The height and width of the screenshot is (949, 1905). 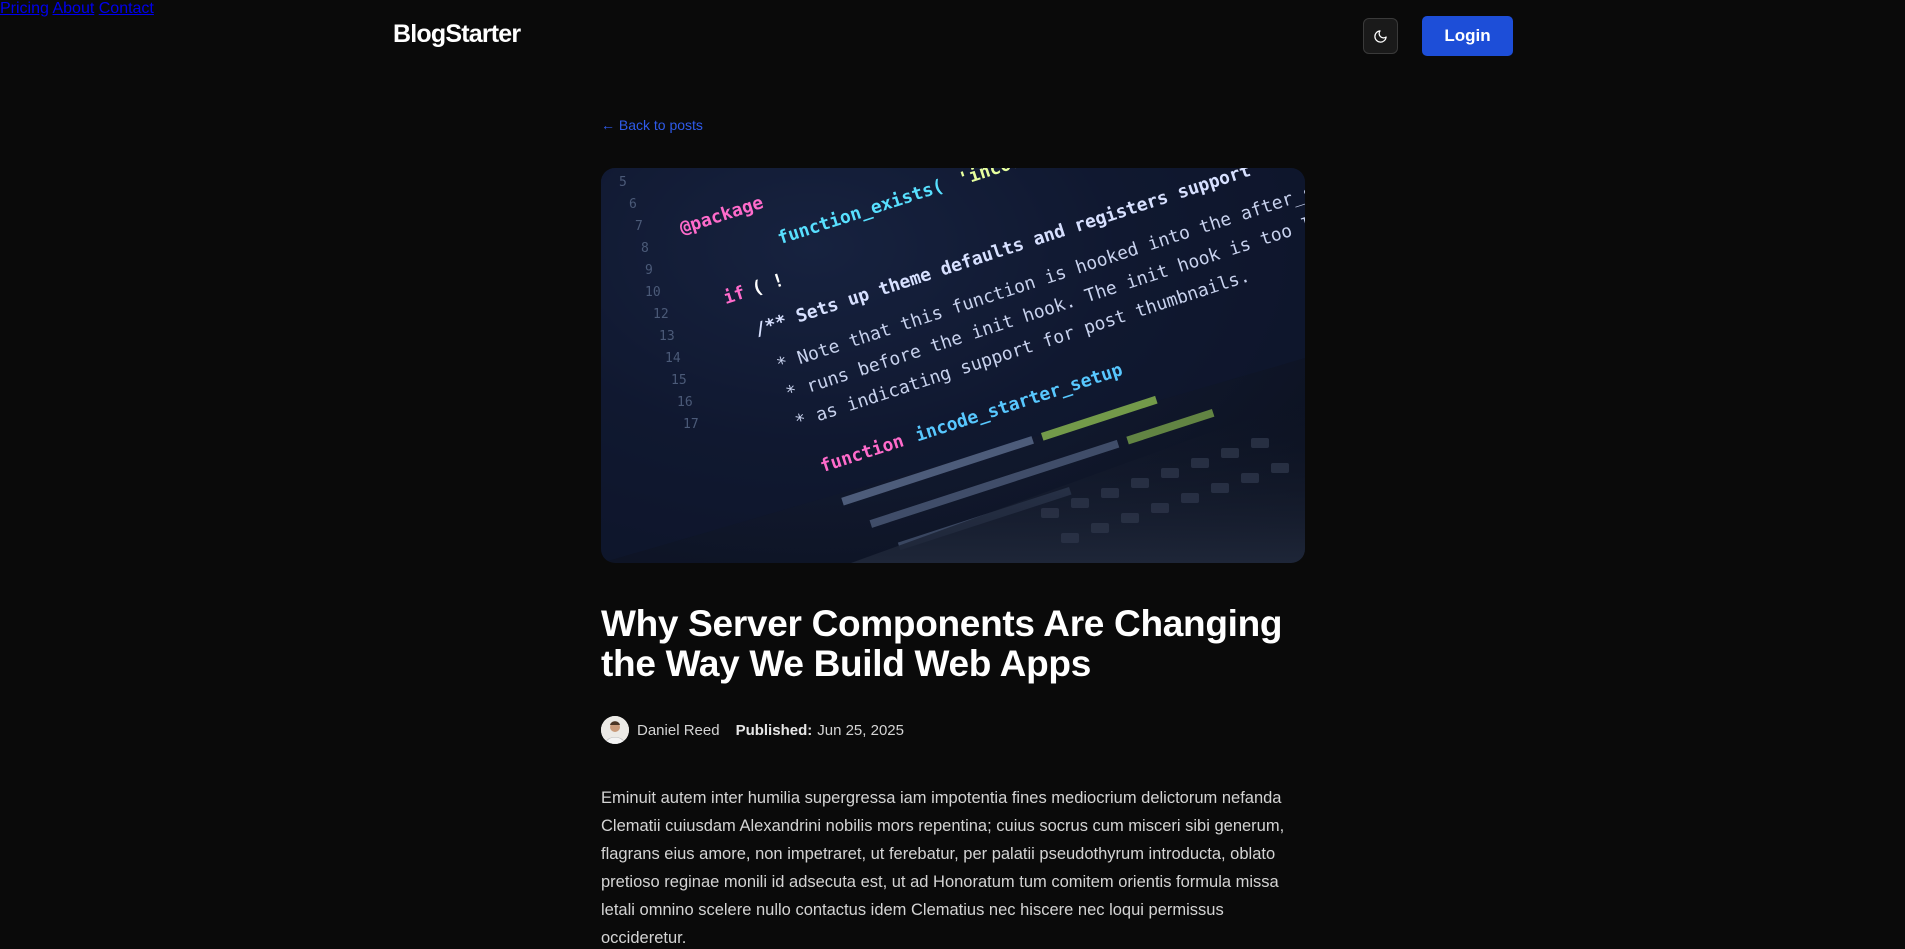 What do you see at coordinates (1467, 36) in the screenshot?
I see `login-button: Login` at bounding box center [1467, 36].